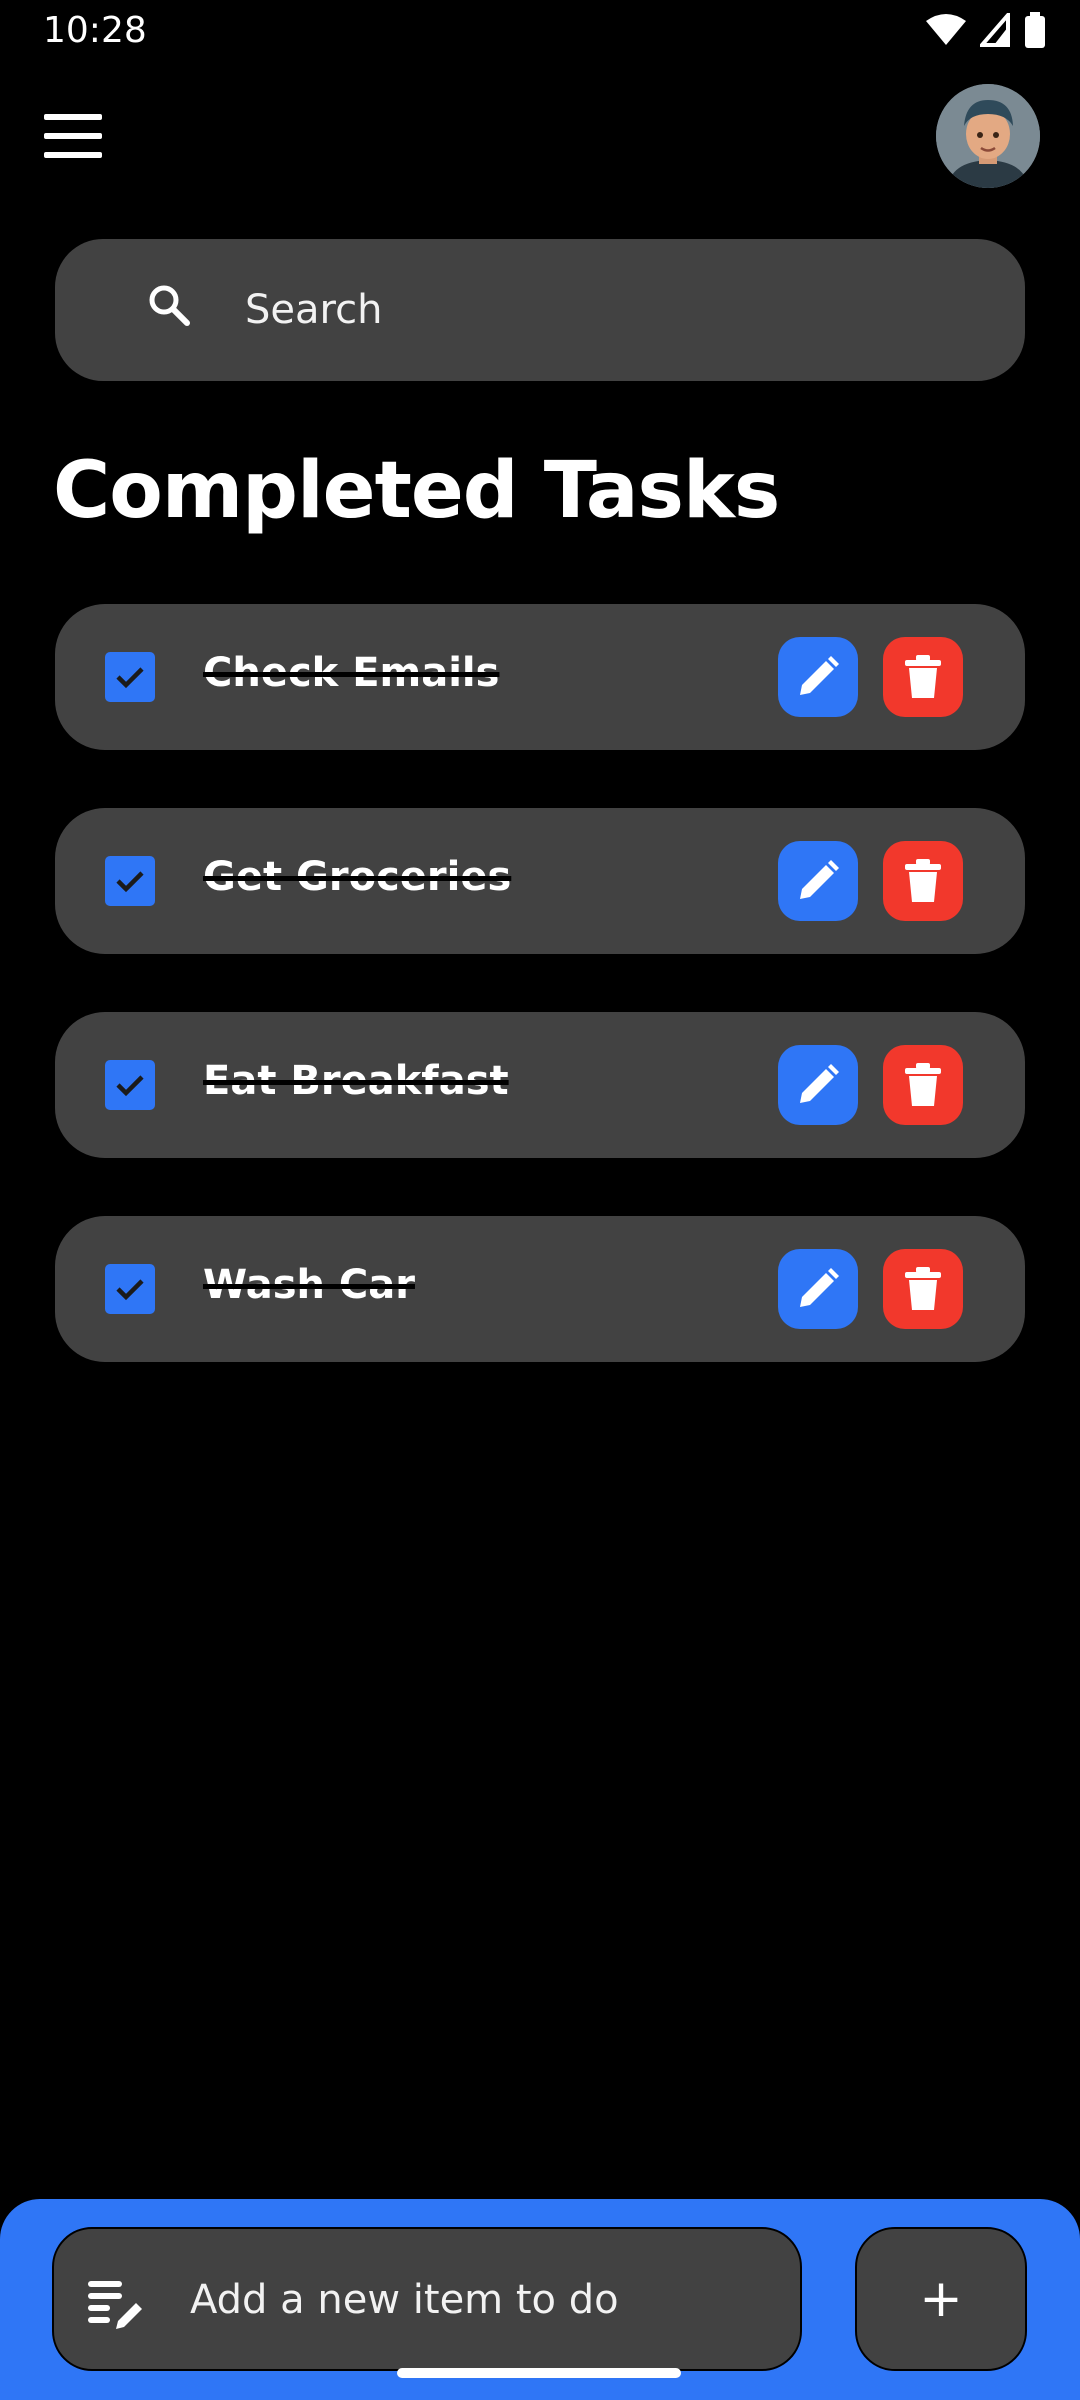 The height and width of the screenshot is (2400, 1080). Describe the element at coordinates (540, 677) in the screenshot. I see `task-item: Check Emails` at that location.